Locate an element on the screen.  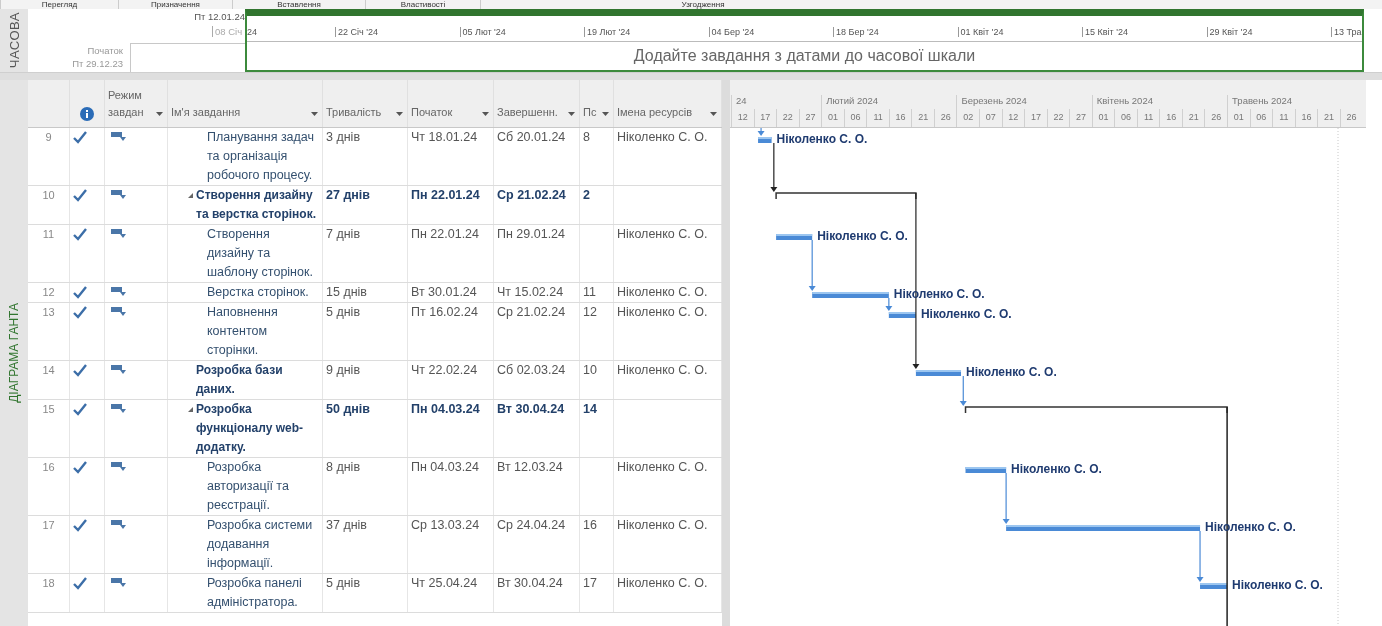
finish-date: Сб 02.03.24 is located at coordinates (531, 370).